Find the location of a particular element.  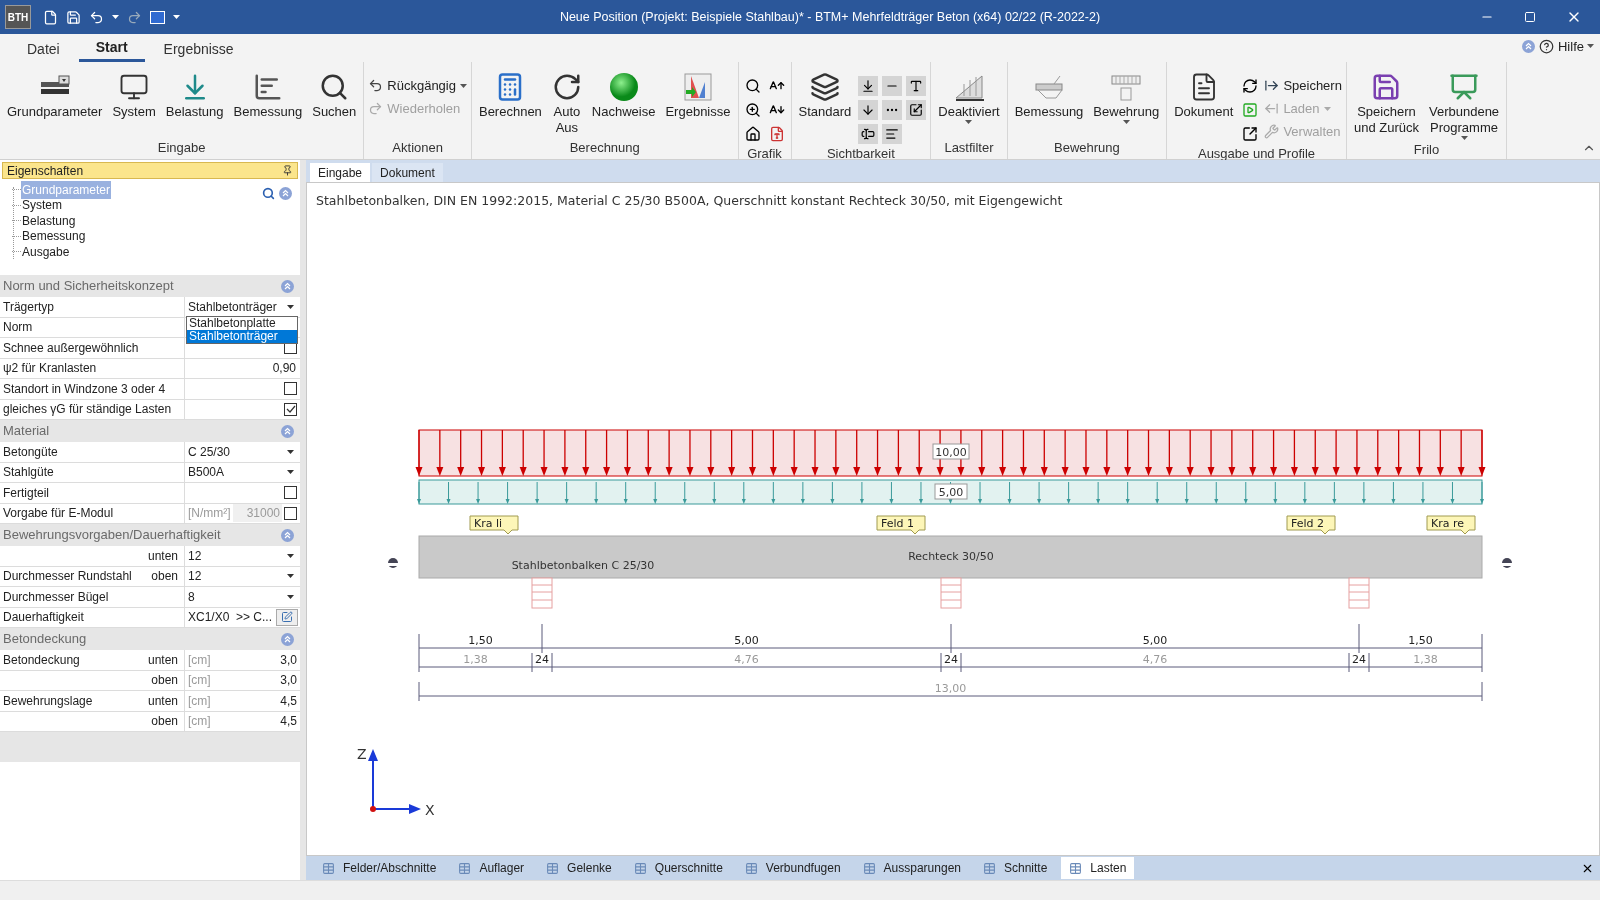

marker-label: Kra re is located at coordinates (1451, 525).